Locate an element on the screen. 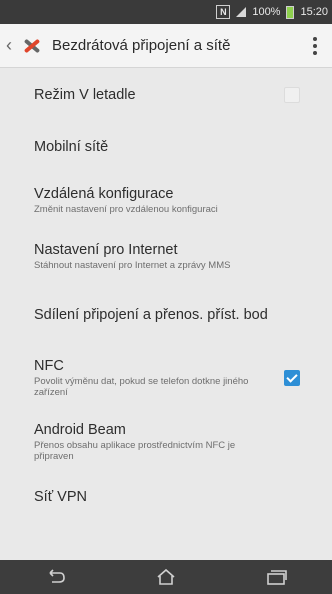 This screenshot has height=594, width=332. action-bar: ‹ Bezdrátová připojení a sítě is located at coordinates (166, 46).